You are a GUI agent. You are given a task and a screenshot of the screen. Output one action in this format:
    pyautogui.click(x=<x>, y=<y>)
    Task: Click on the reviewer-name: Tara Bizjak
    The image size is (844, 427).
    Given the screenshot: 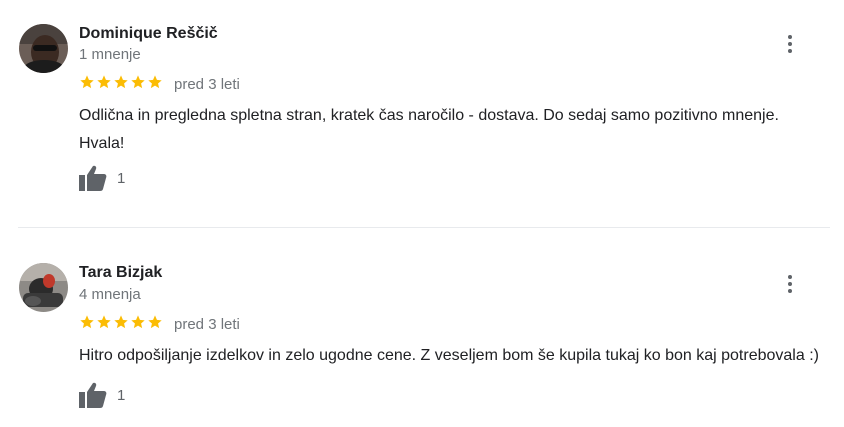 What is the action you would take?
    pyautogui.click(x=120, y=273)
    